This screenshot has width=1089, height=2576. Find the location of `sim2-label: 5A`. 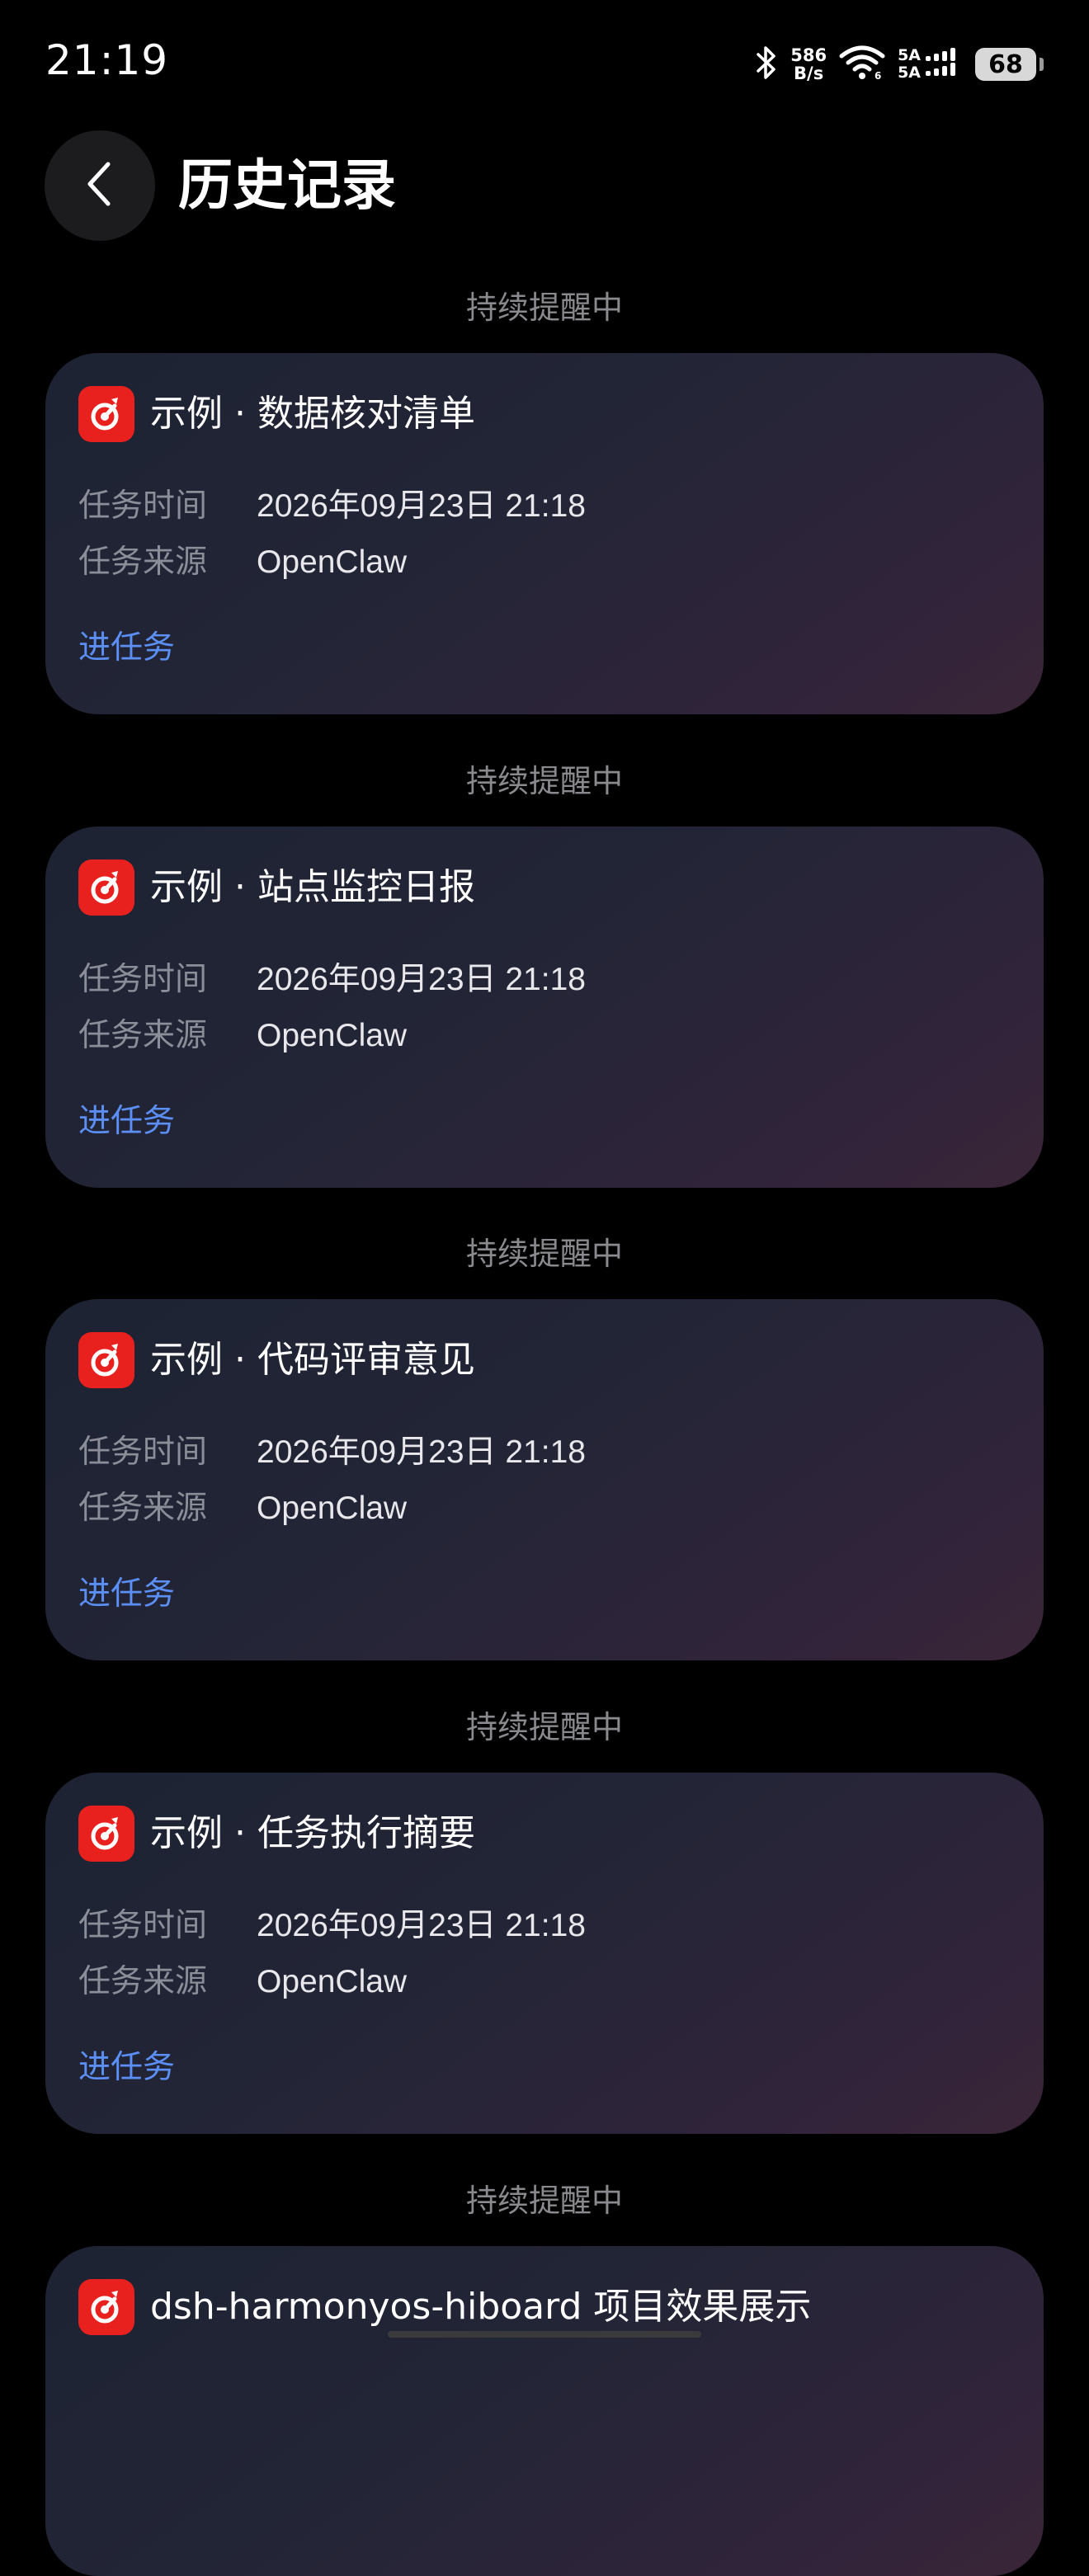

sim2-label: 5A is located at coordinates (909, 73).